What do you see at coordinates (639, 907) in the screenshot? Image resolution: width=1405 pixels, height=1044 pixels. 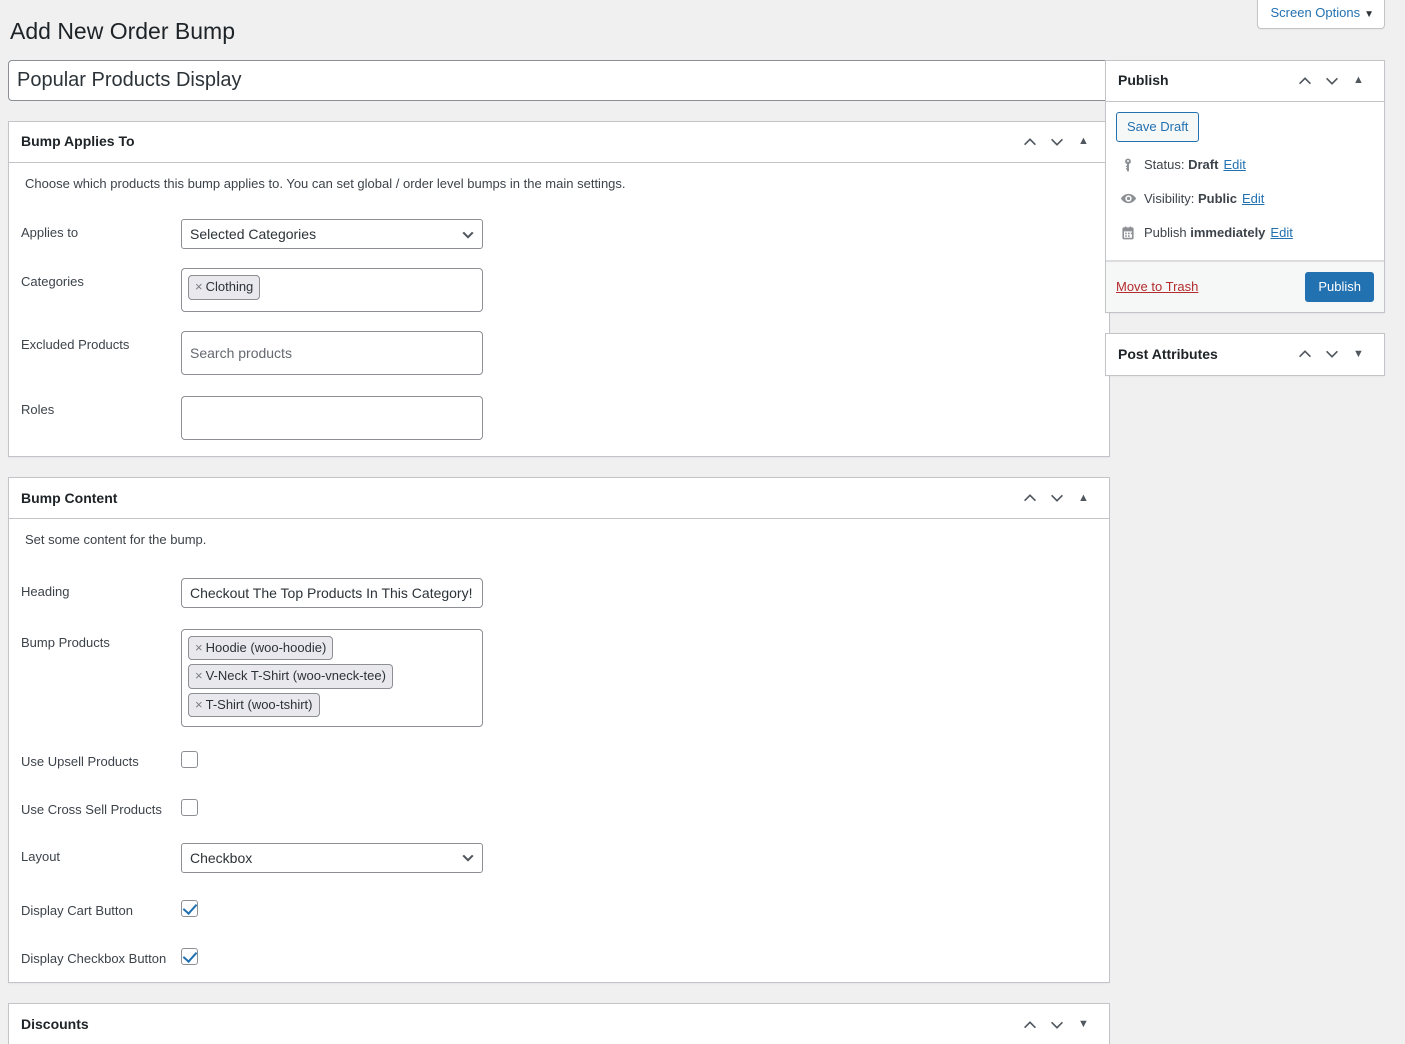 I see `control-display-cart-button` at bounding box center [639, 907].